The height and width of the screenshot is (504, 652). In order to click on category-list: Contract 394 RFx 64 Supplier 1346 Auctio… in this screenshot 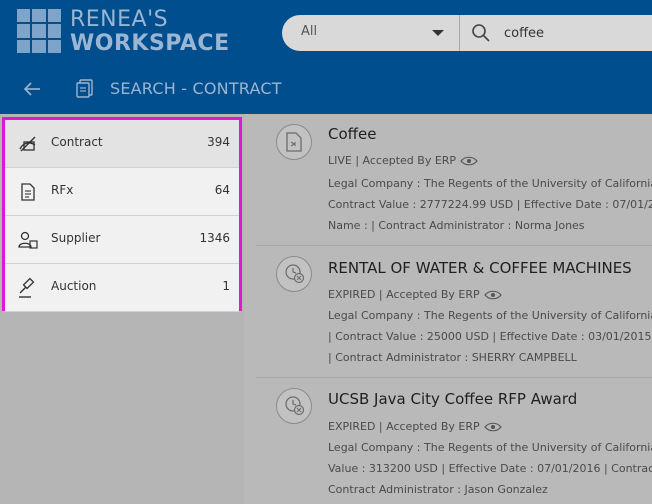, I will do `click(122, 214)`.